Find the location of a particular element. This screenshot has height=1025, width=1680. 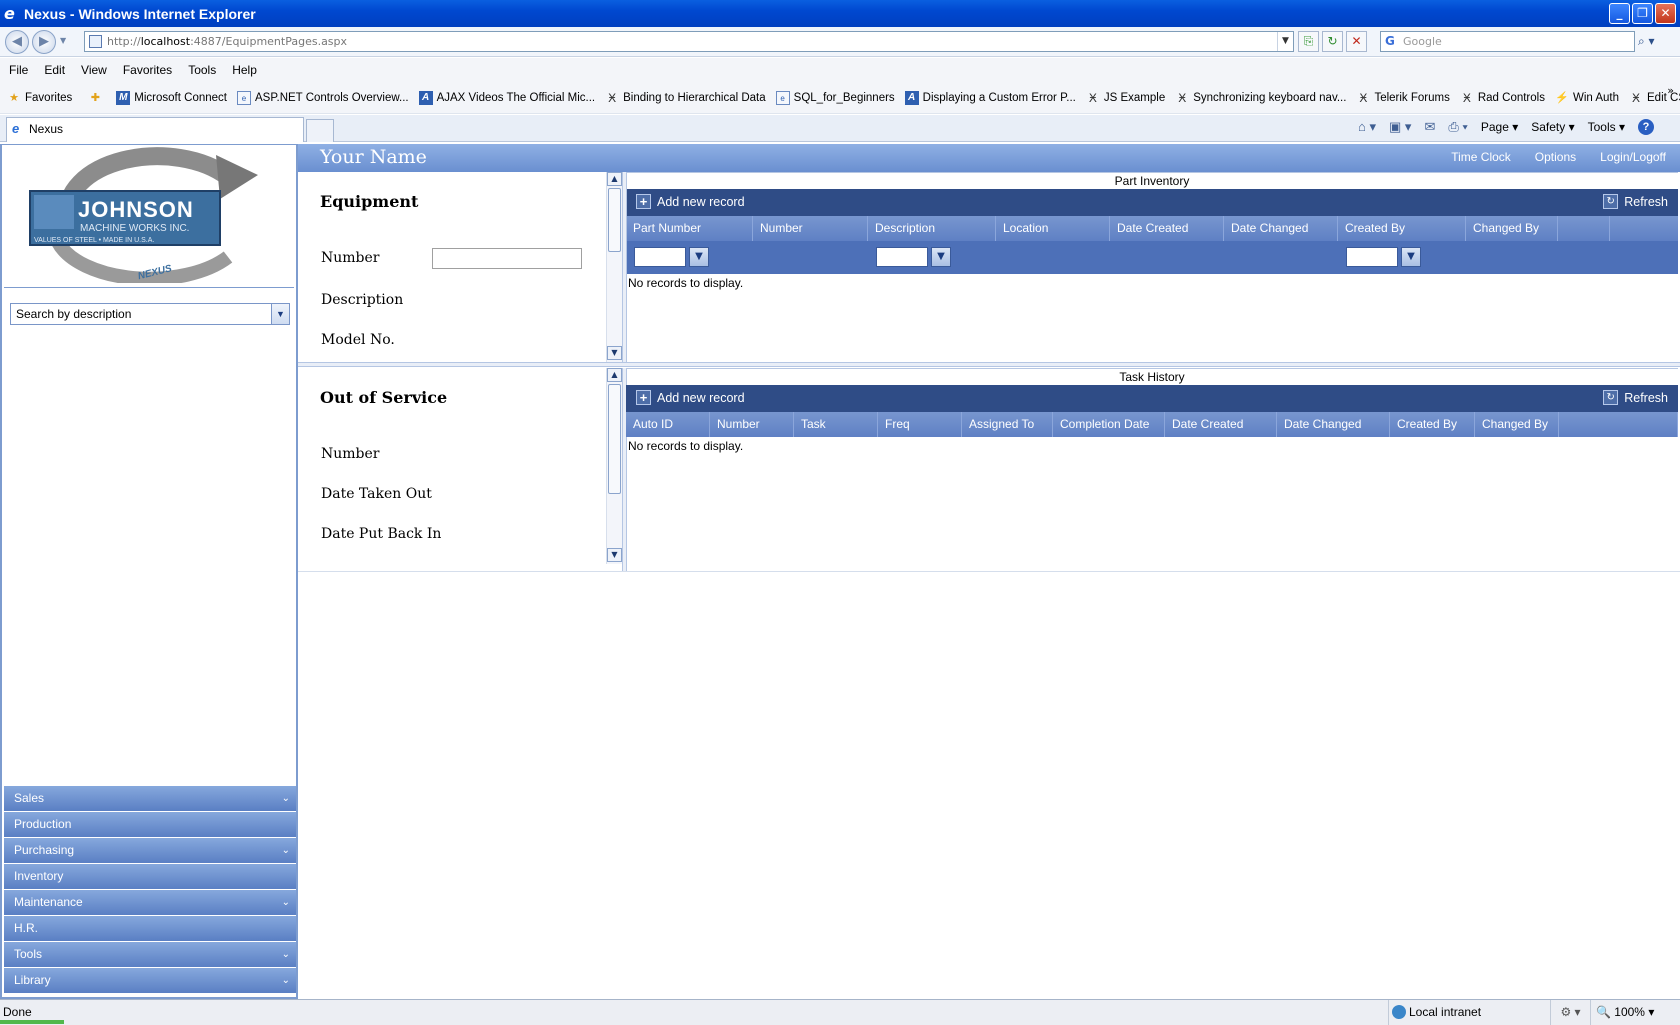

horizontal-splitter is located at coordinates (989, 364).